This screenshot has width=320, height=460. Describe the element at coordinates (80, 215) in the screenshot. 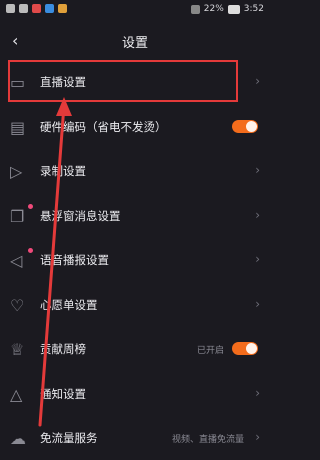

I see `settings-row-label: 悬浮窗消息设置` at that location.